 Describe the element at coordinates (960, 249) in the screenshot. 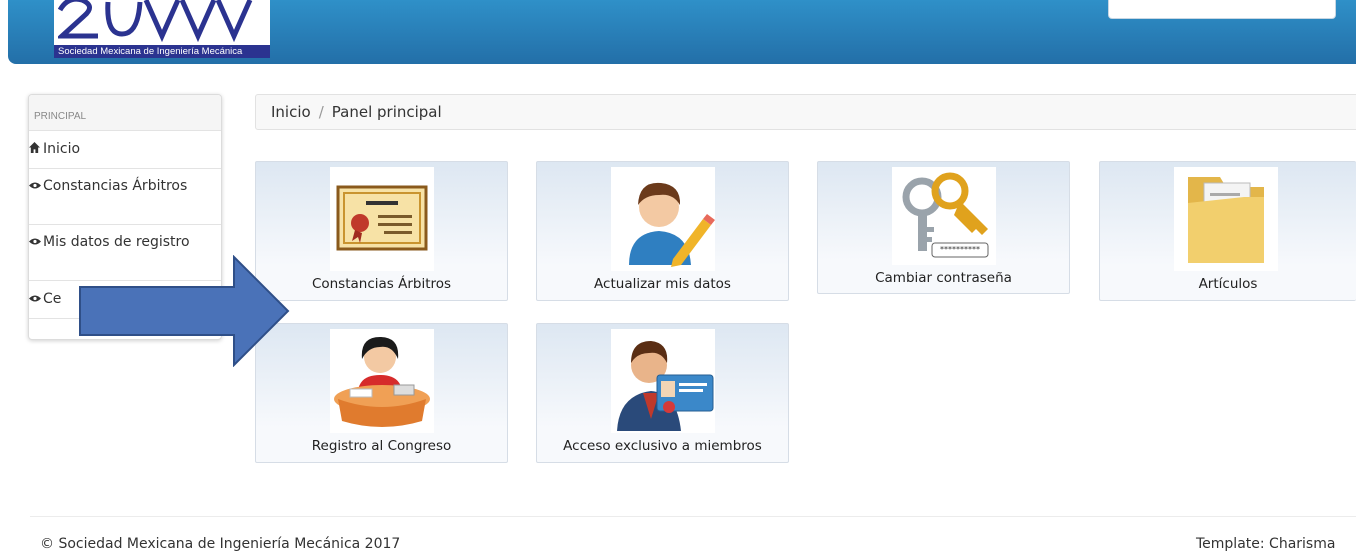

I see `password-mask: **********` at that location.